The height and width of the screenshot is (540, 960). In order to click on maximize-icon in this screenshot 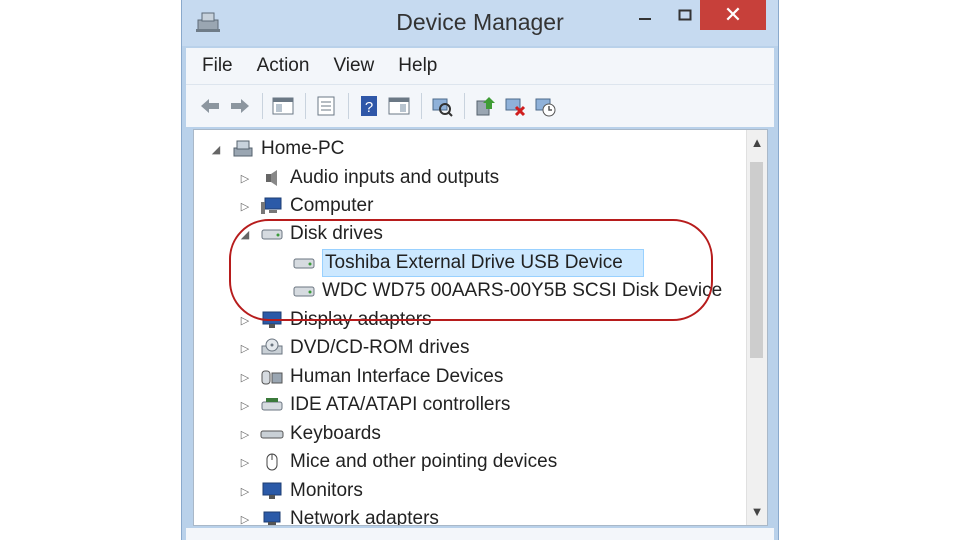, I will do `click(685, 15)`.